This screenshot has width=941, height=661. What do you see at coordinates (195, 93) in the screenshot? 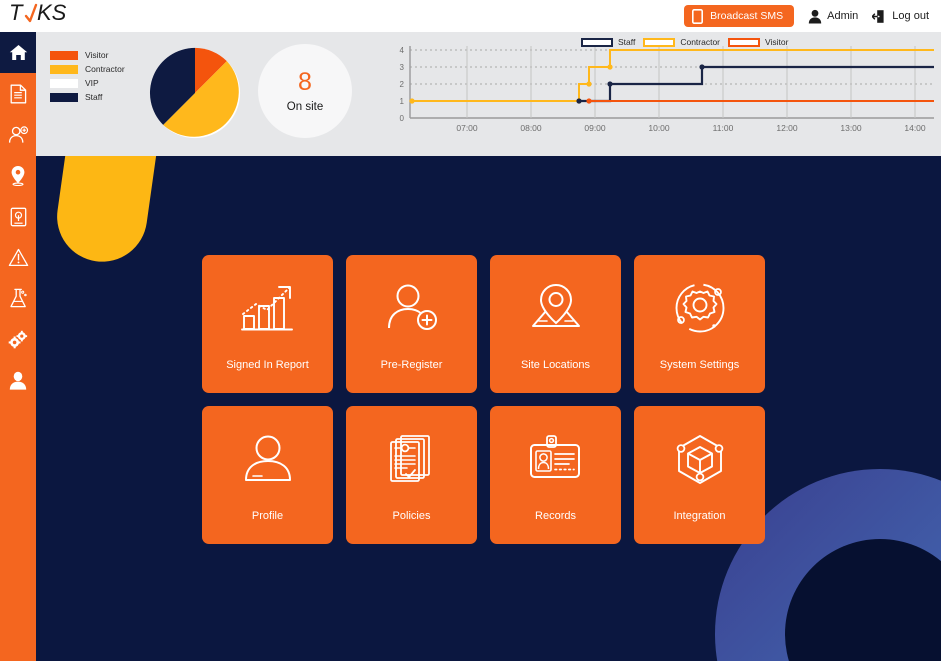
I see `pie-chart-icon` at bounding box center [195, 93].